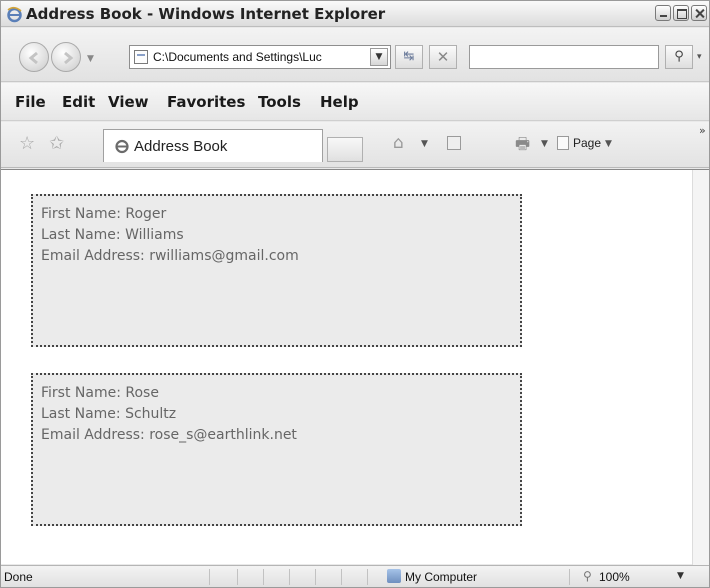 The image size is (710, 588). What do you see at coordinates (27, 143) in the screenshot?
I see `star-icon: ☆` at bounding box center [27, 143].